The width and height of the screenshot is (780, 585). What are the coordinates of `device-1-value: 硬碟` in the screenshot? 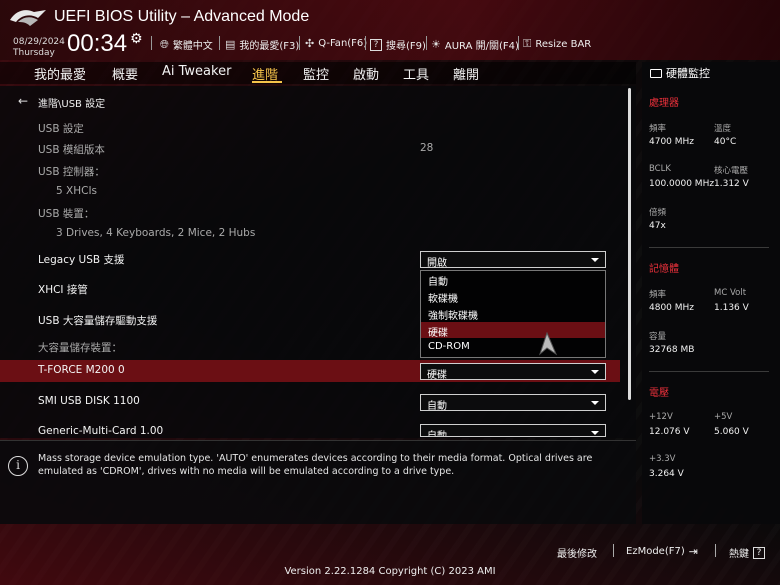 It's located at (437, 375).